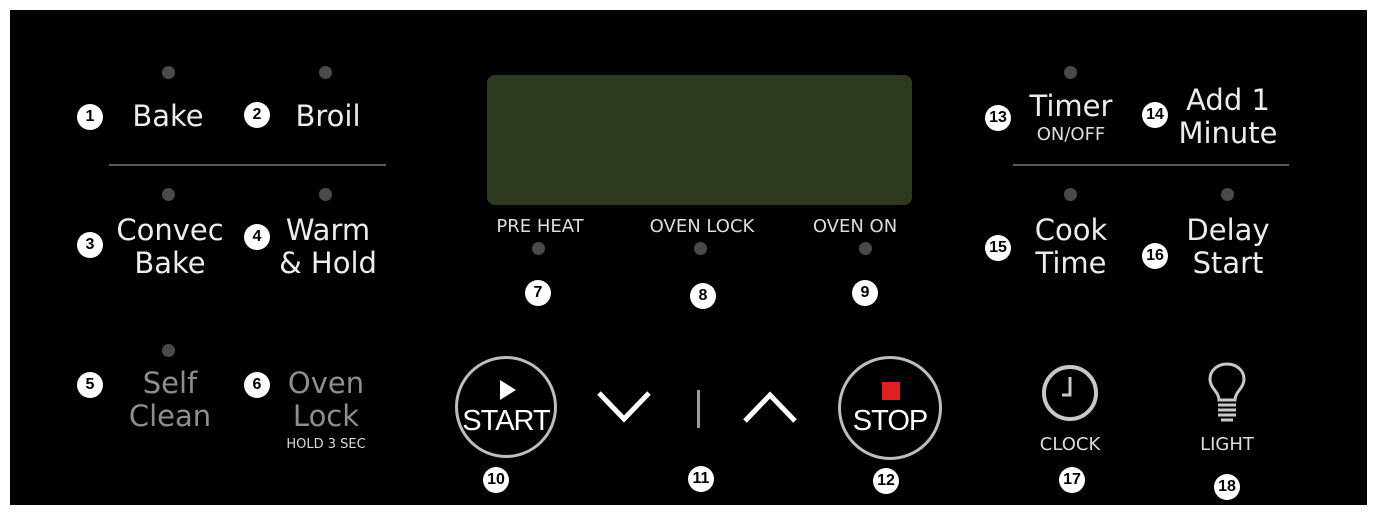  Describe the element at coordinates (257, 115) in the screenshot. I see `callout-2: 2` at that location.